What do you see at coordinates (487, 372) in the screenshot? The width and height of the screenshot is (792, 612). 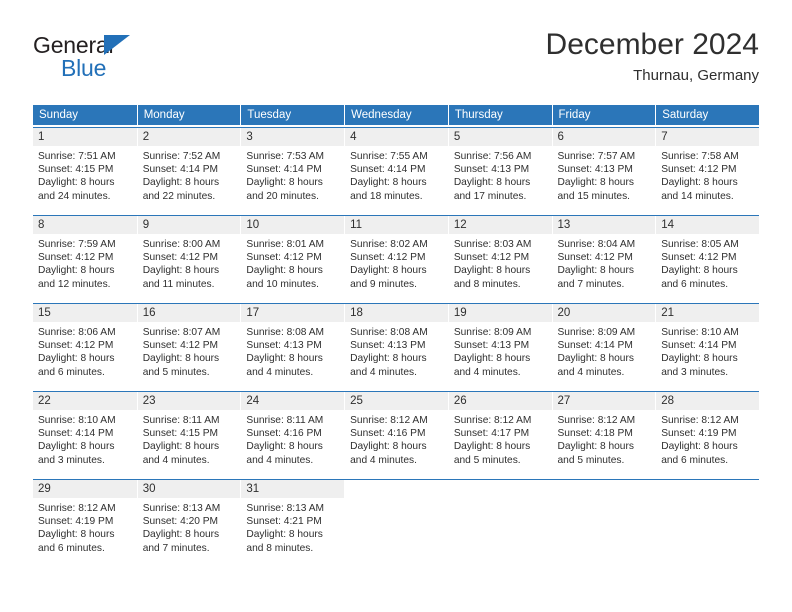 I see `daylight-duration-line2: and 4 minutes.` at bounding box center [487, 372].